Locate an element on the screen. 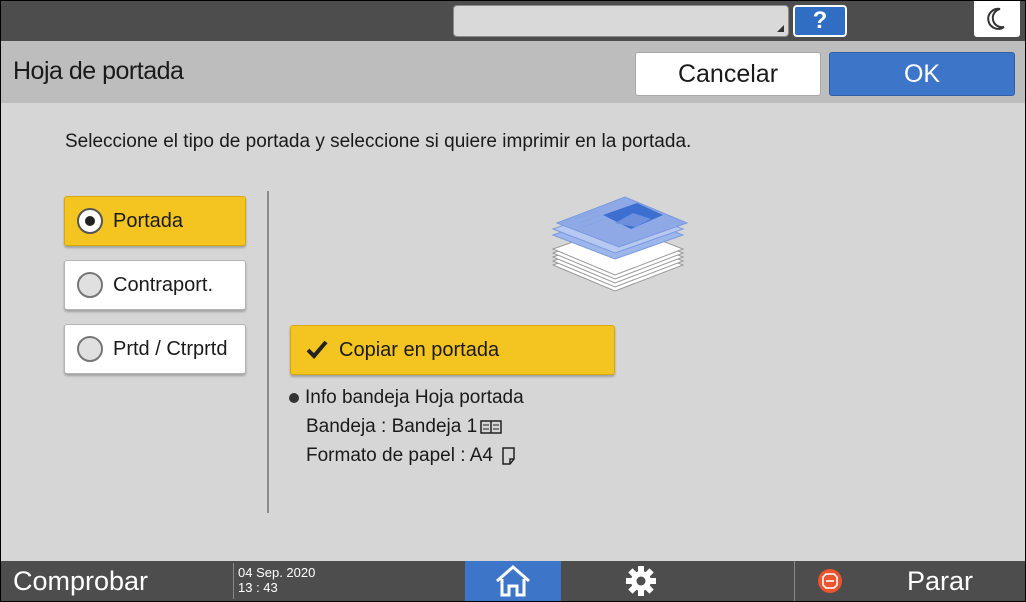 The height and width of the screenshot is (602, 1026). checkmark-icon is located at coordinates (317, 349).